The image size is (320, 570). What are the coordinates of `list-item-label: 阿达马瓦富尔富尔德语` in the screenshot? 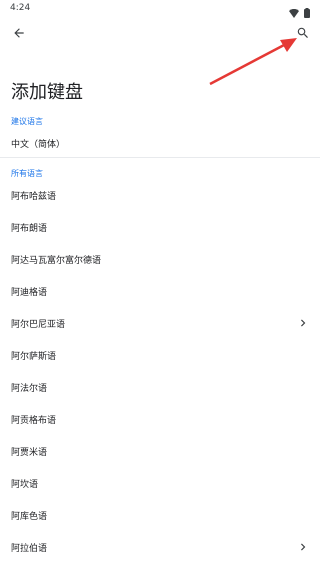 It's located at (56, 261).